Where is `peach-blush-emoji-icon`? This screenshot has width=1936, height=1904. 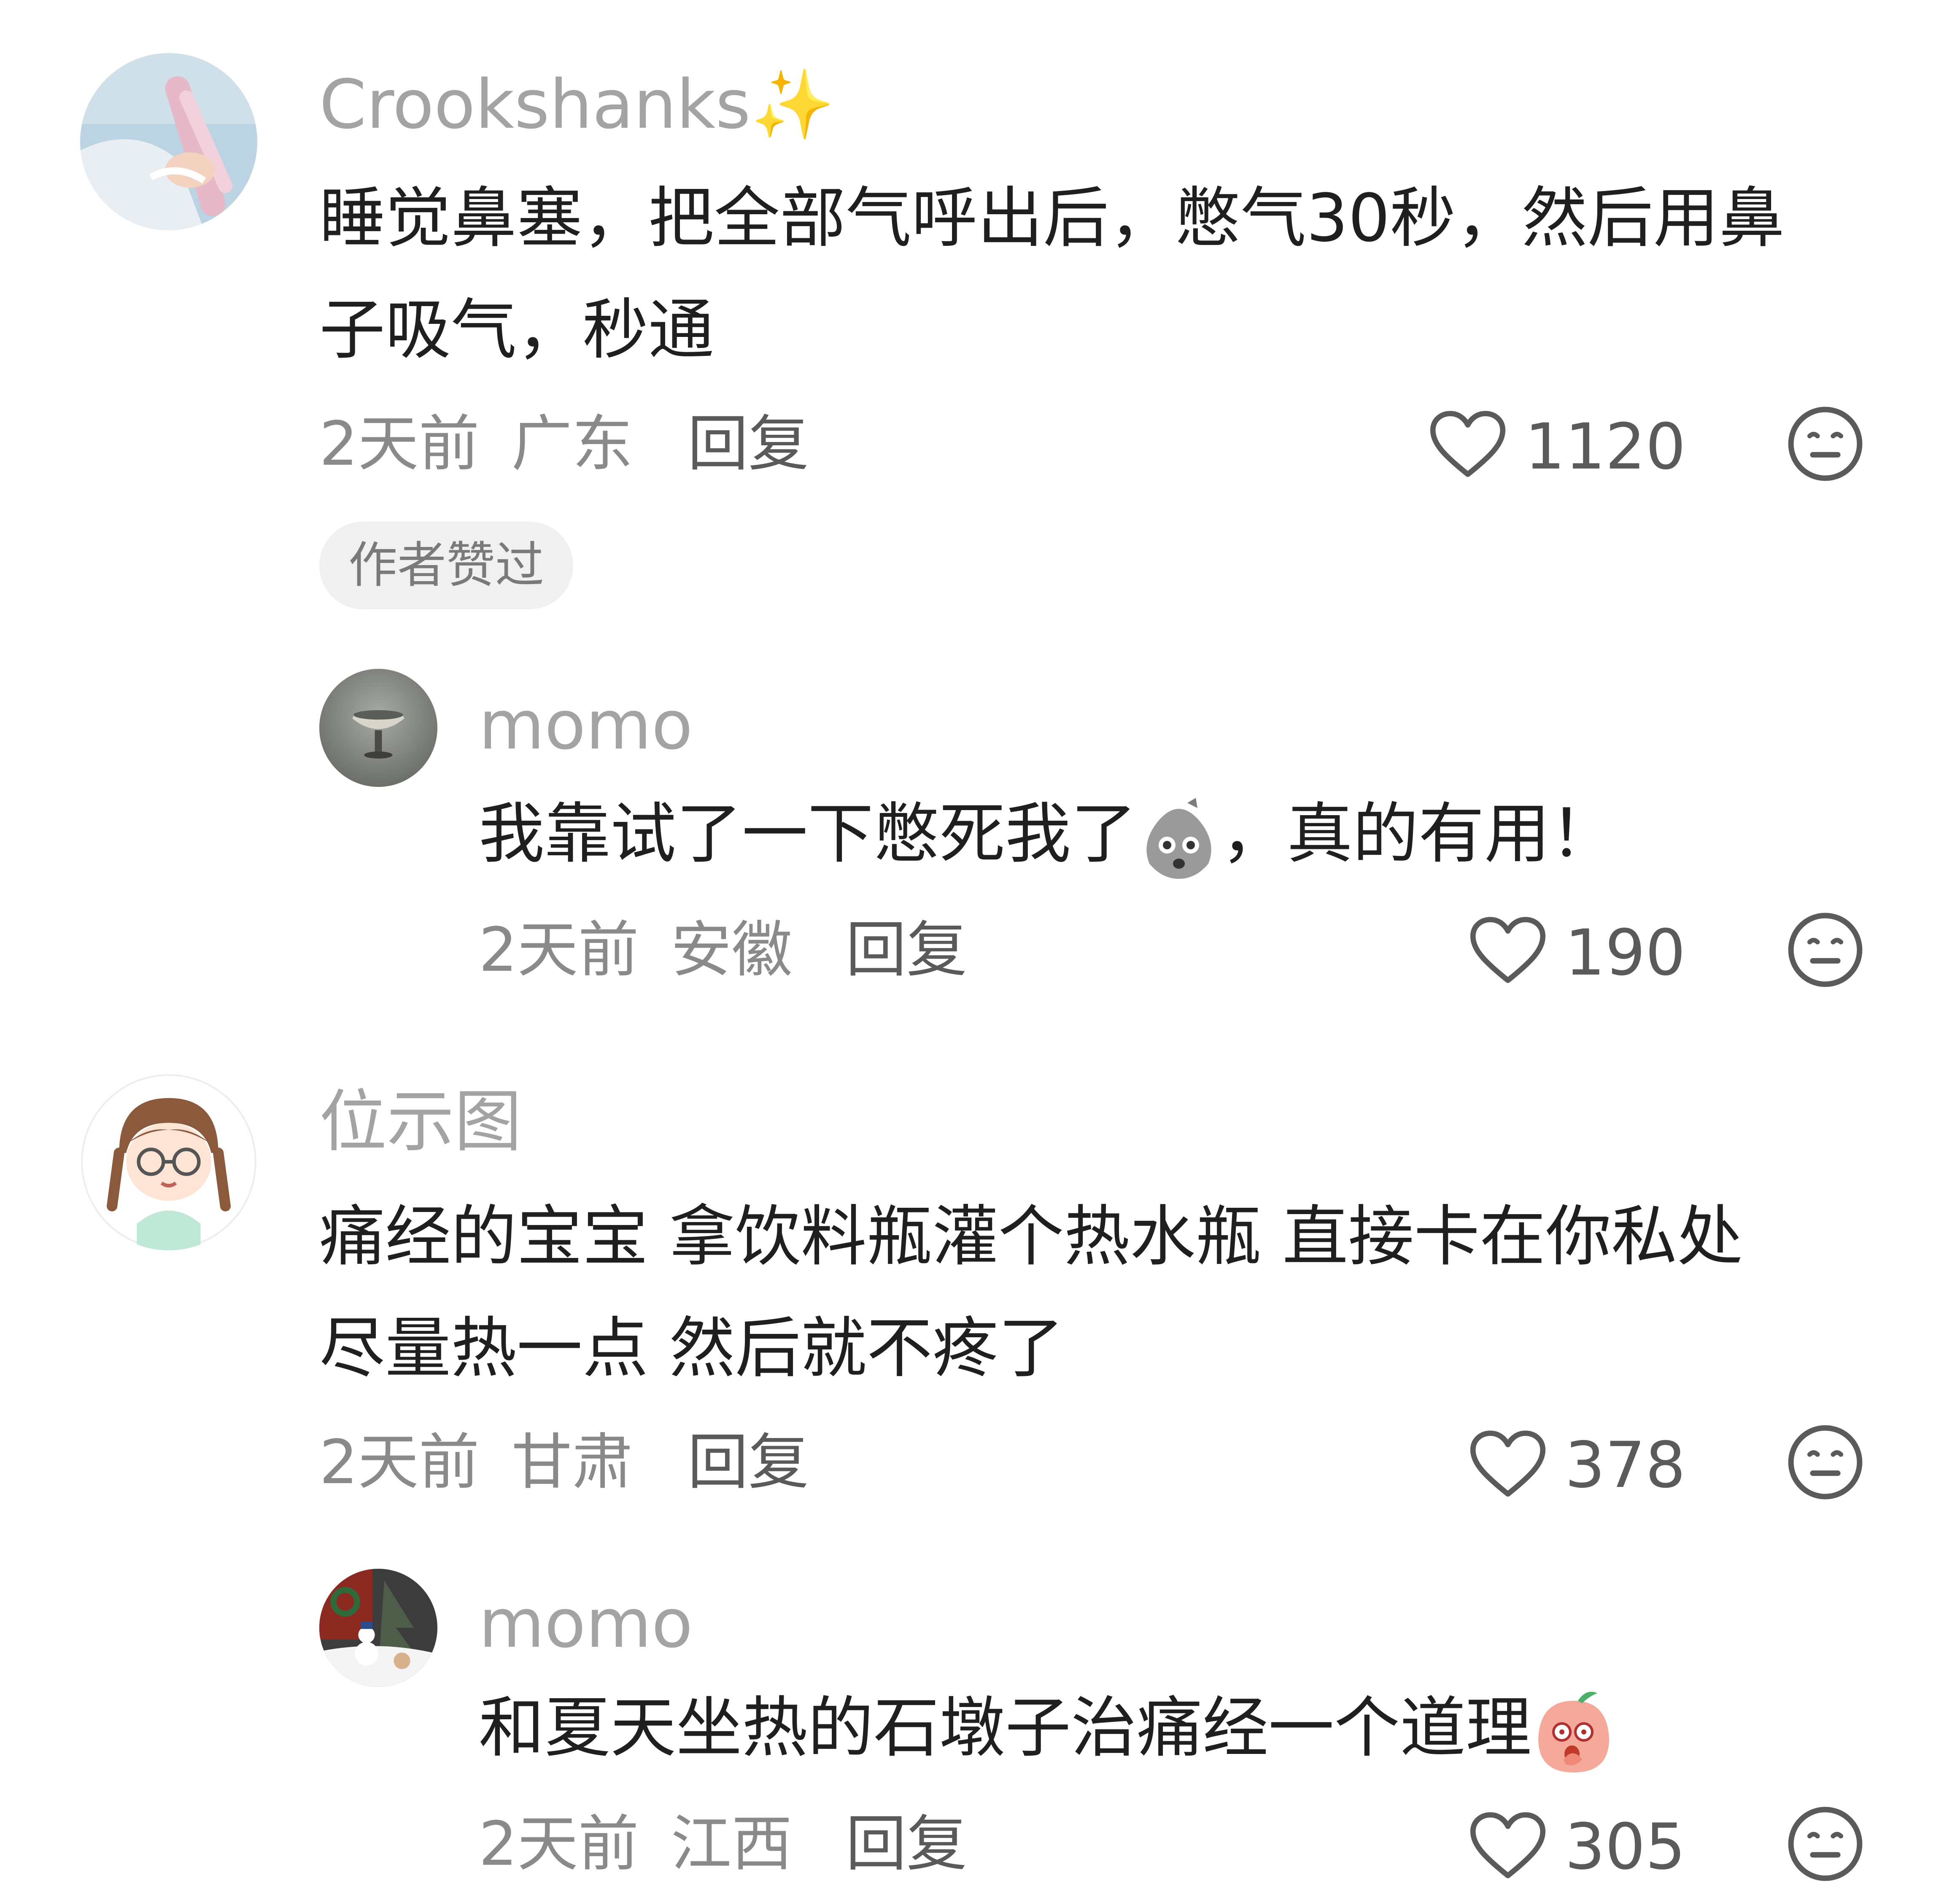
peach-blush-emoji-icon is located at coordinates (1574, 1732).